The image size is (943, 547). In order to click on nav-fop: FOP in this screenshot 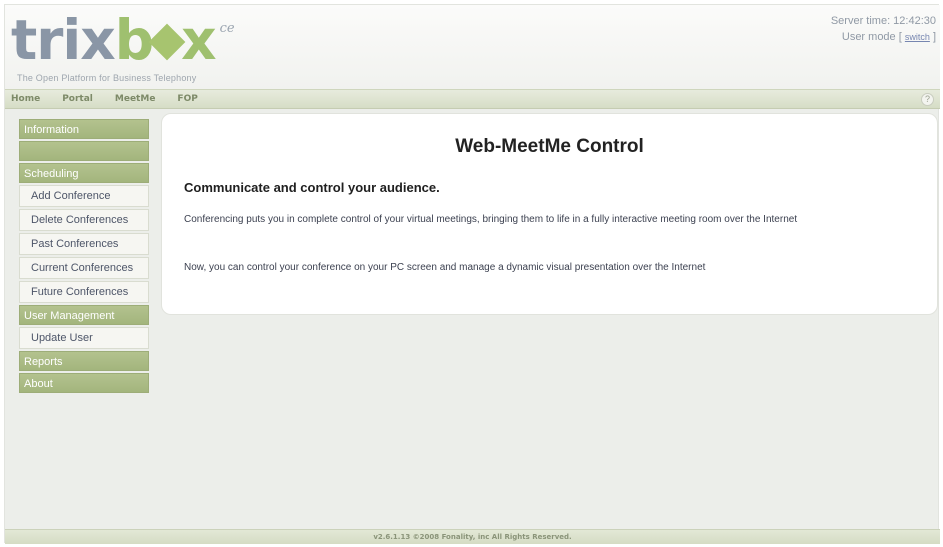, I will do `click(187, 99)`.